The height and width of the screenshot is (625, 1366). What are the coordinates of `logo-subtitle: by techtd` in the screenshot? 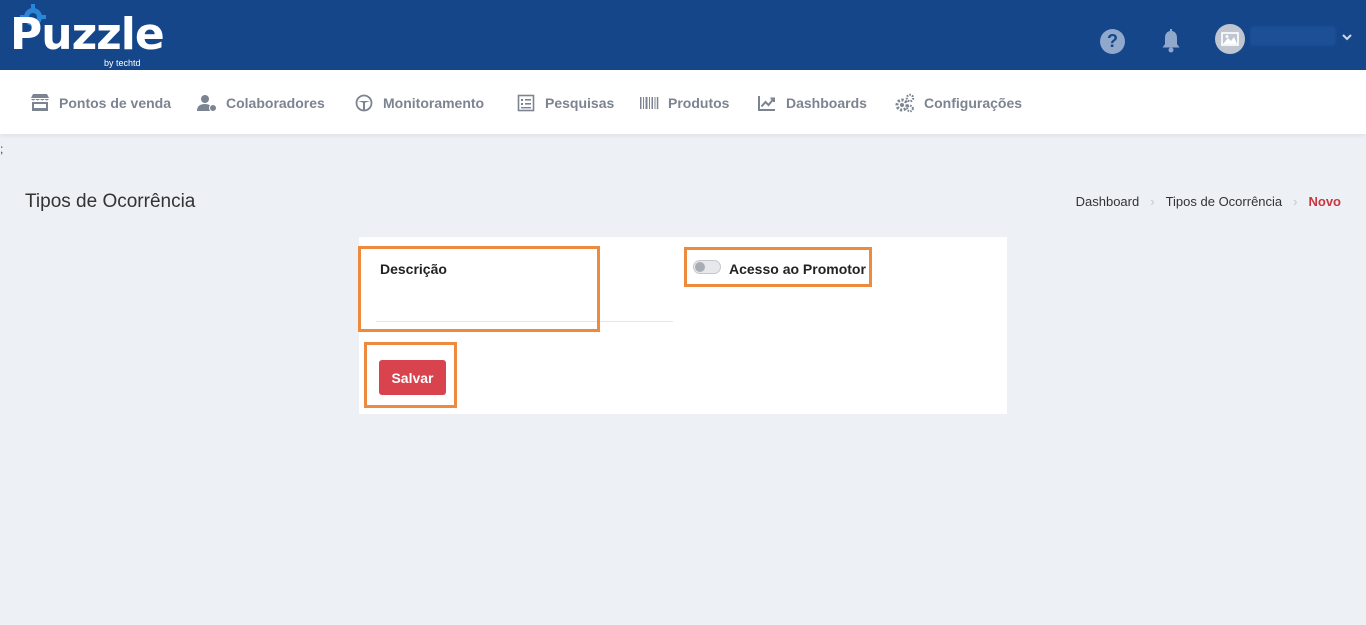 It's located at (122, 63).